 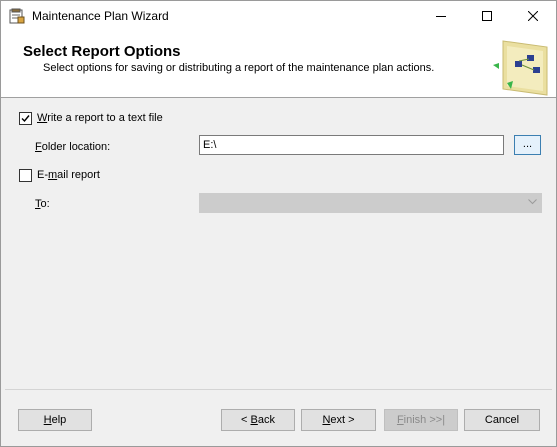 I want to click on footer-divider, so click(x=278, y=389).